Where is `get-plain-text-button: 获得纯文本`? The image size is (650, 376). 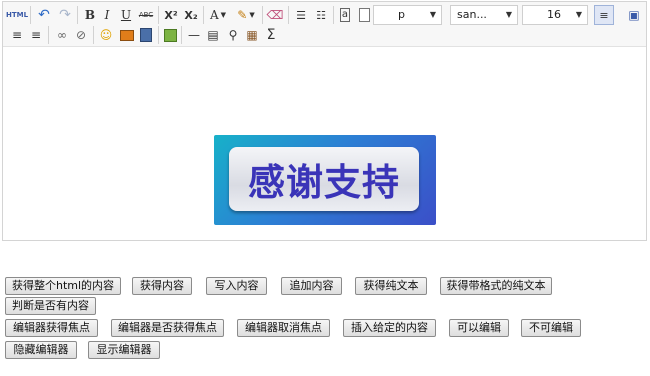 get-plain-text-button: 获得纯文本 is located at coordinates (391, 286).